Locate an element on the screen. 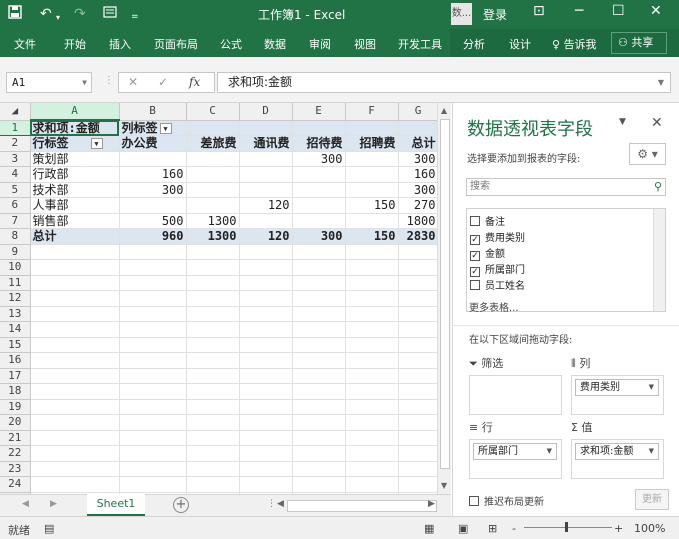 The width and height of the screenshot is (679, 539). row-header: 5 is located at coordinates (15, 190).